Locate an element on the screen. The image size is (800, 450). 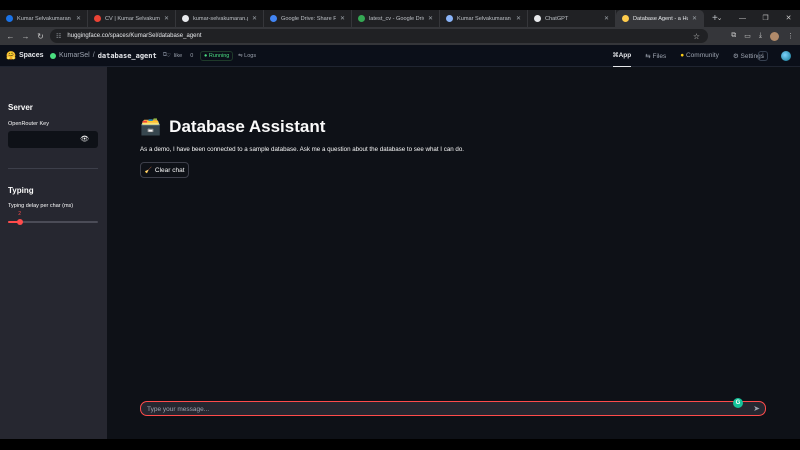
chat-input-container: G ➤ is located at coordinates (453, 407).